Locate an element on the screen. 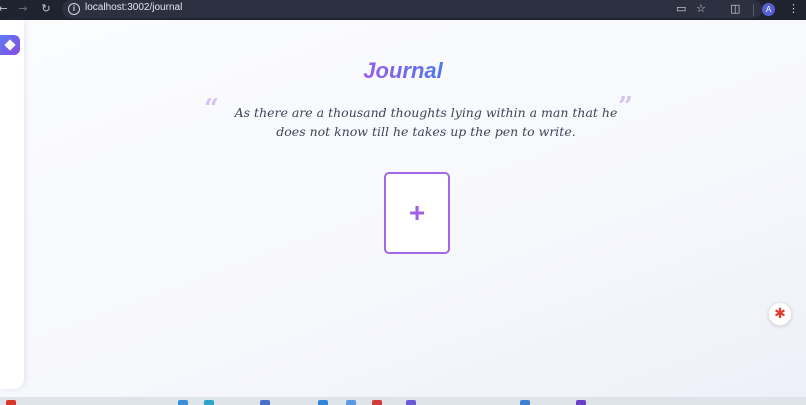 The image size is (806, 405). pdf-export-button: ✱ is located at coordinates (780, 314).